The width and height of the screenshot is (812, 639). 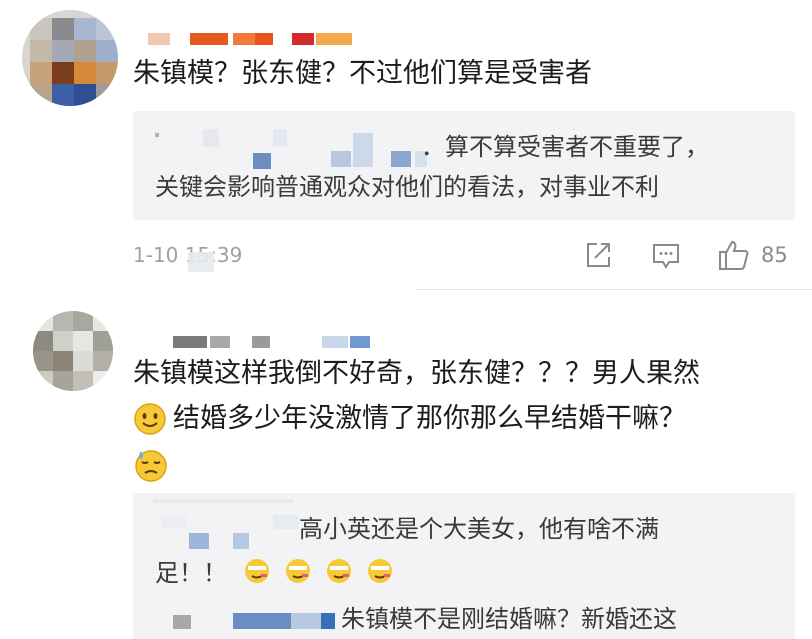 I want to click on sick-emoji-icons, so click(x=318, y=573).